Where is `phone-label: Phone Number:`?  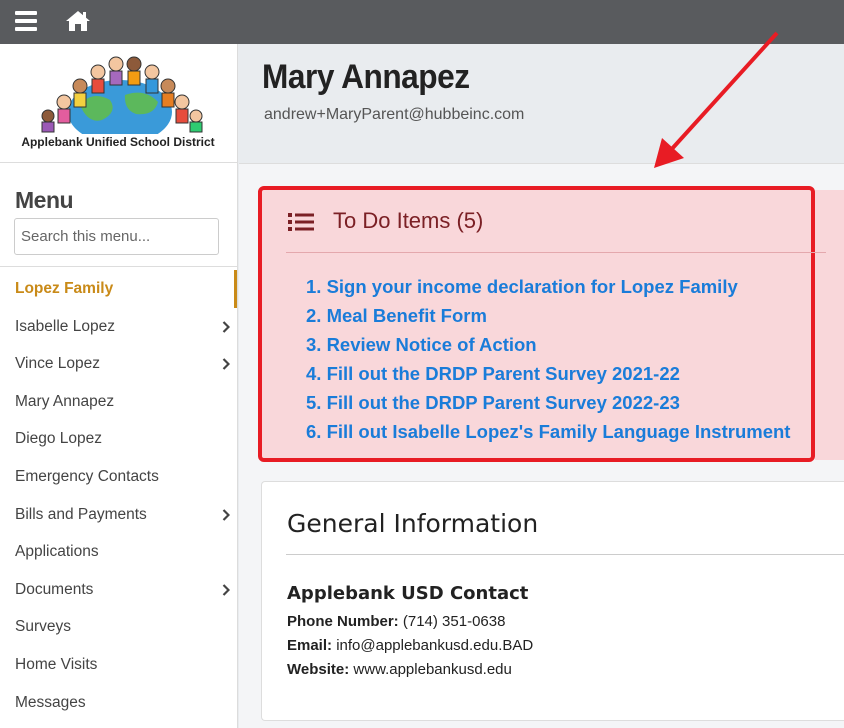
phone-label: Phone Number: is located at coordinates (343, 621).